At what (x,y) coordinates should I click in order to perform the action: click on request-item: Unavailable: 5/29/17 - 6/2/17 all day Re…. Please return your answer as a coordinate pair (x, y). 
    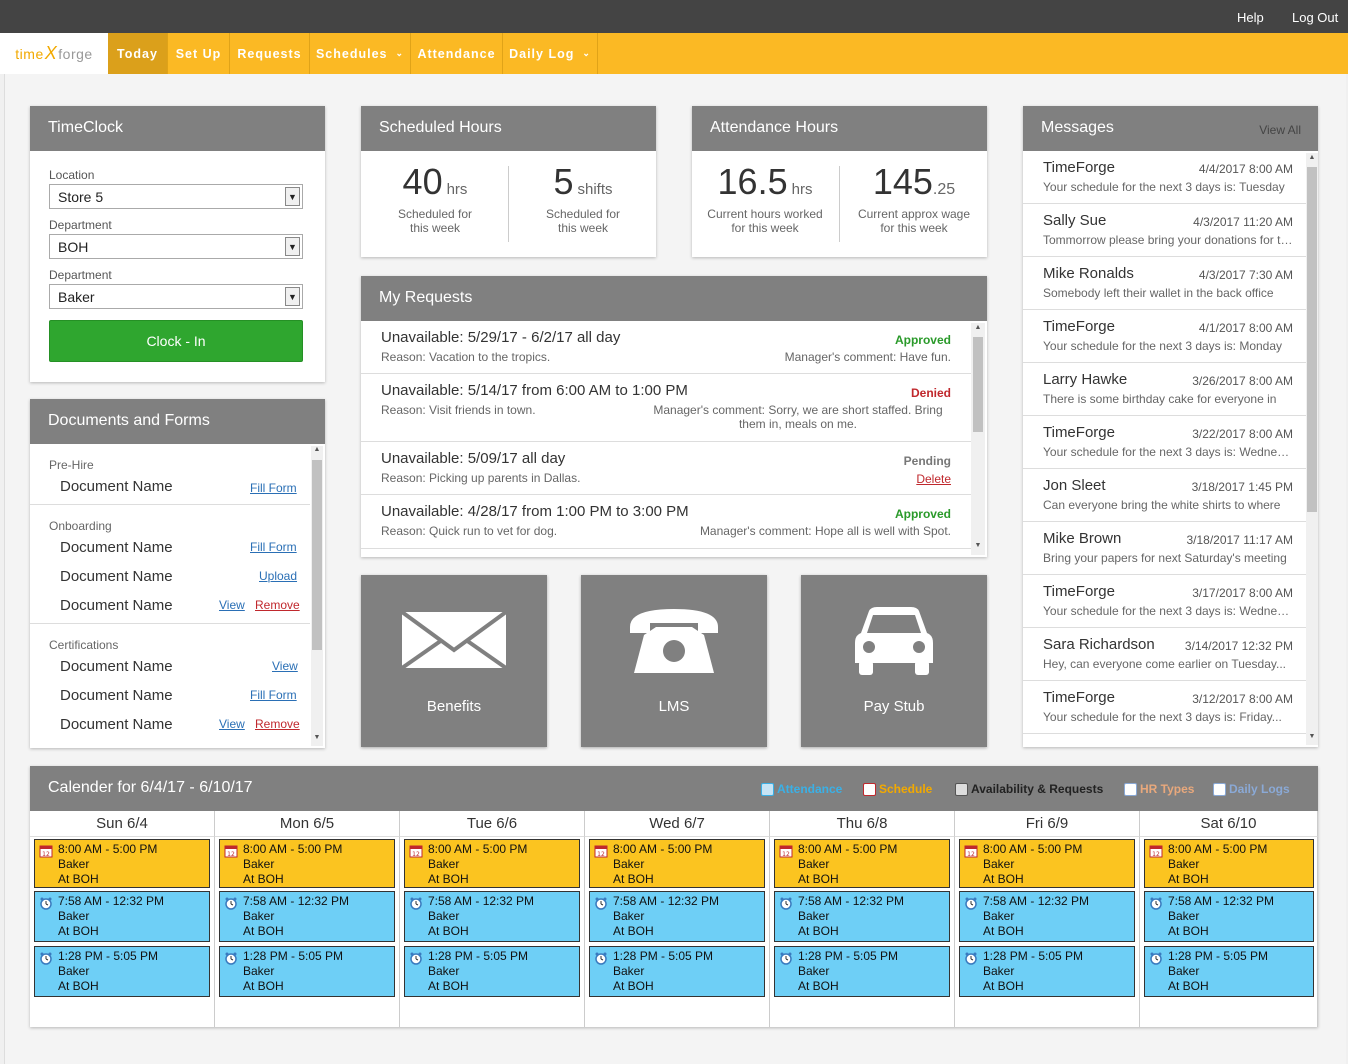
    Looking at the image, I should click on (666, 347).